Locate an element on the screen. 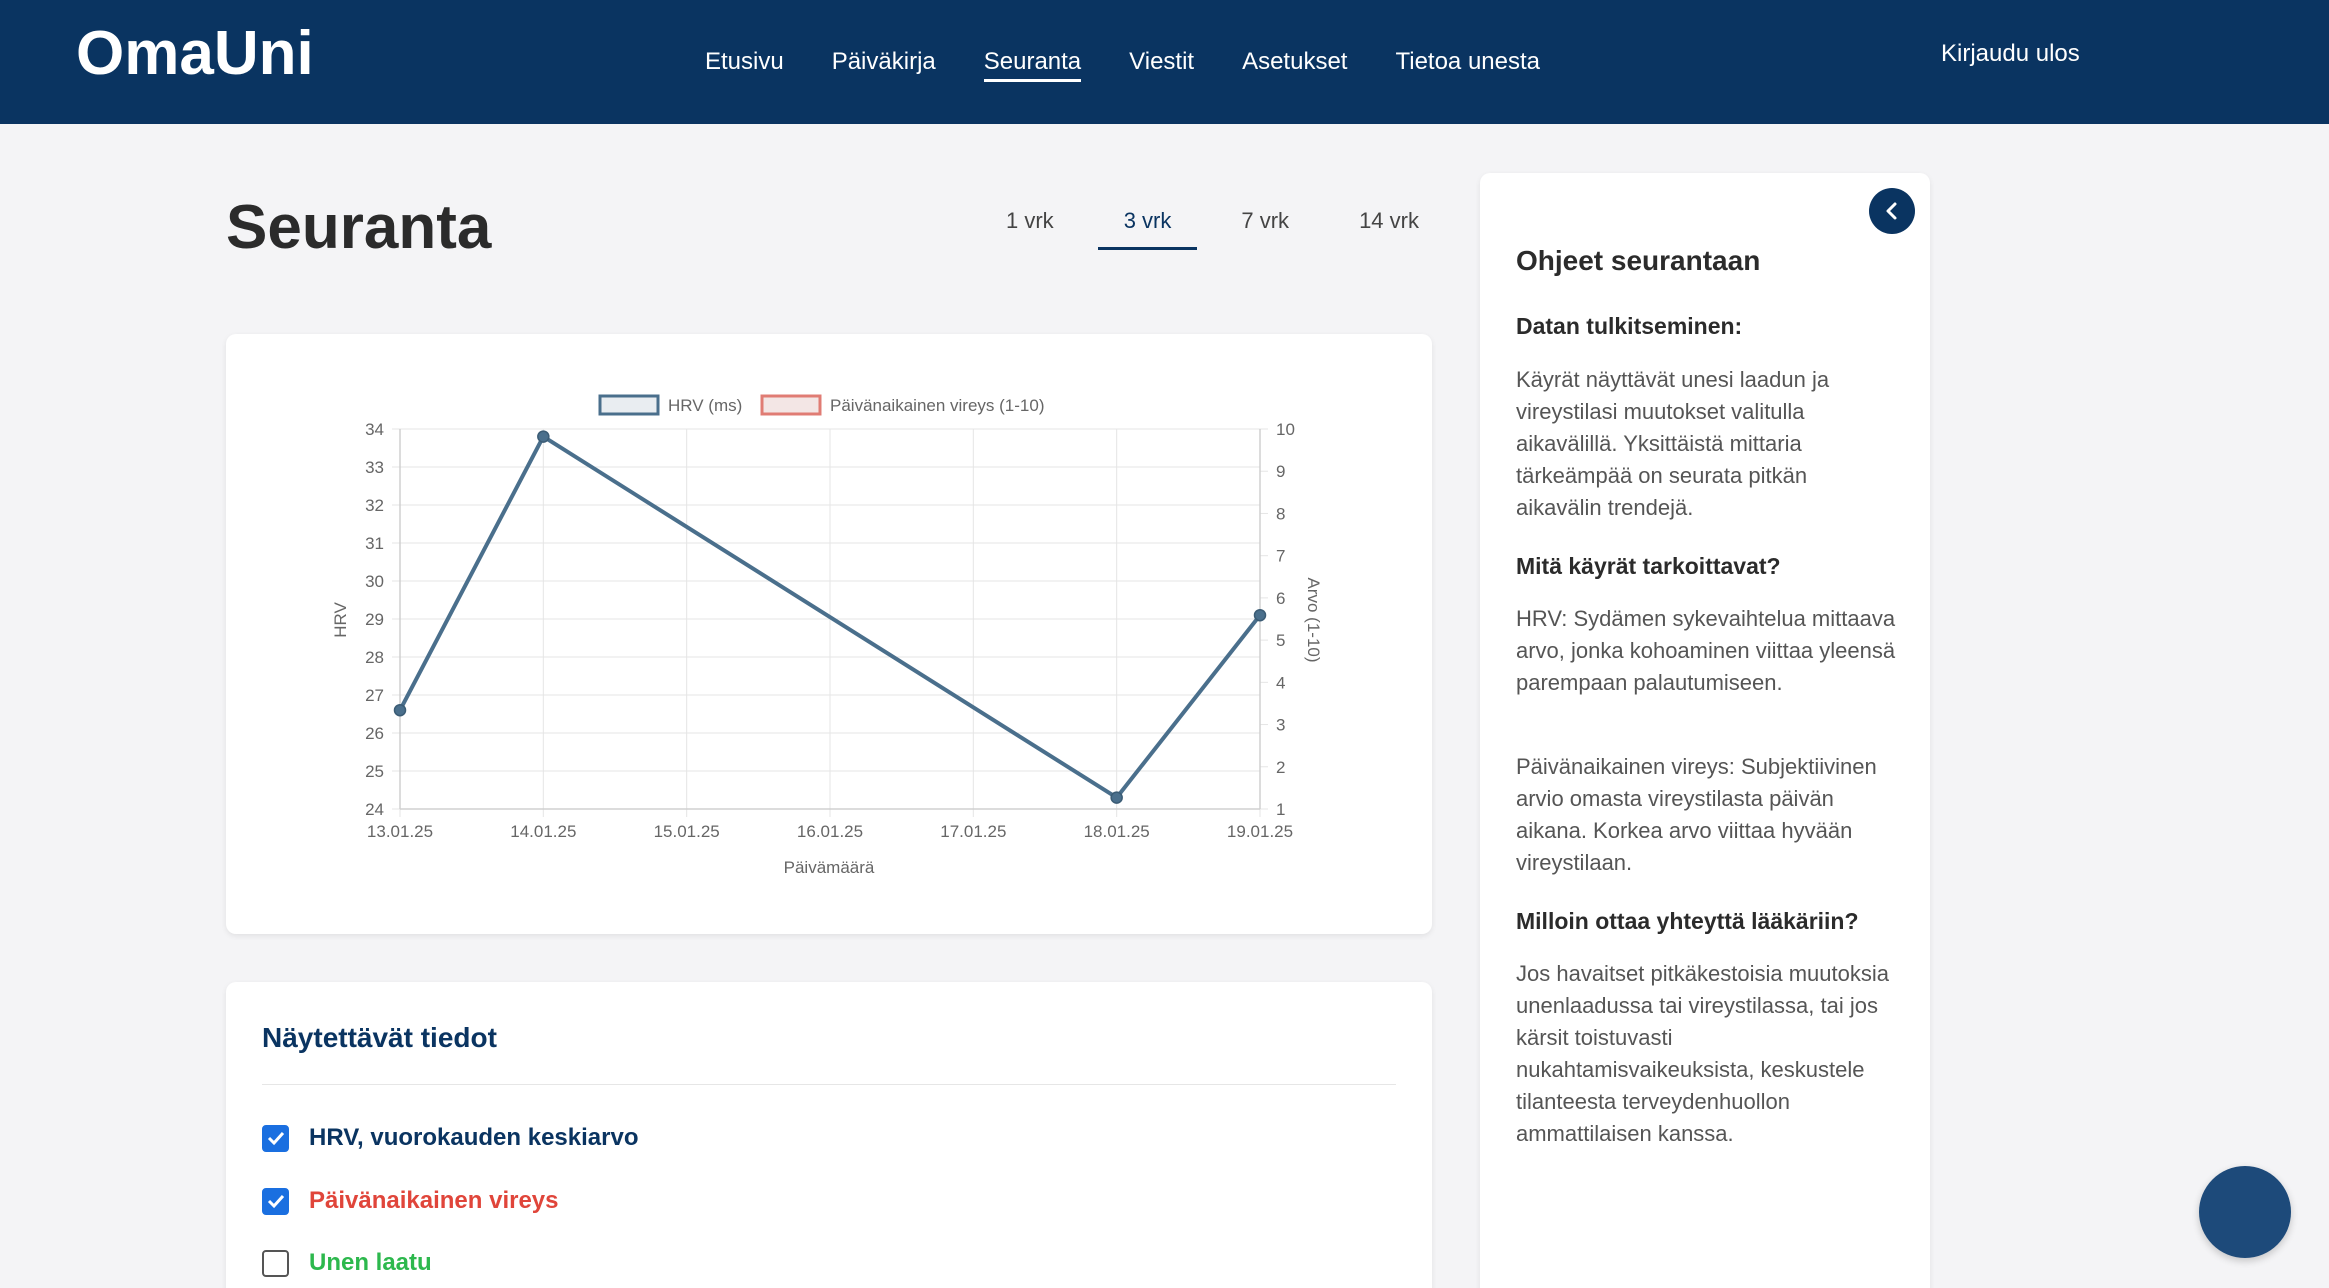 This screenshot has height=1288, width=2329. y2-tick-label: 4 is located at coordinates (1280, 682).